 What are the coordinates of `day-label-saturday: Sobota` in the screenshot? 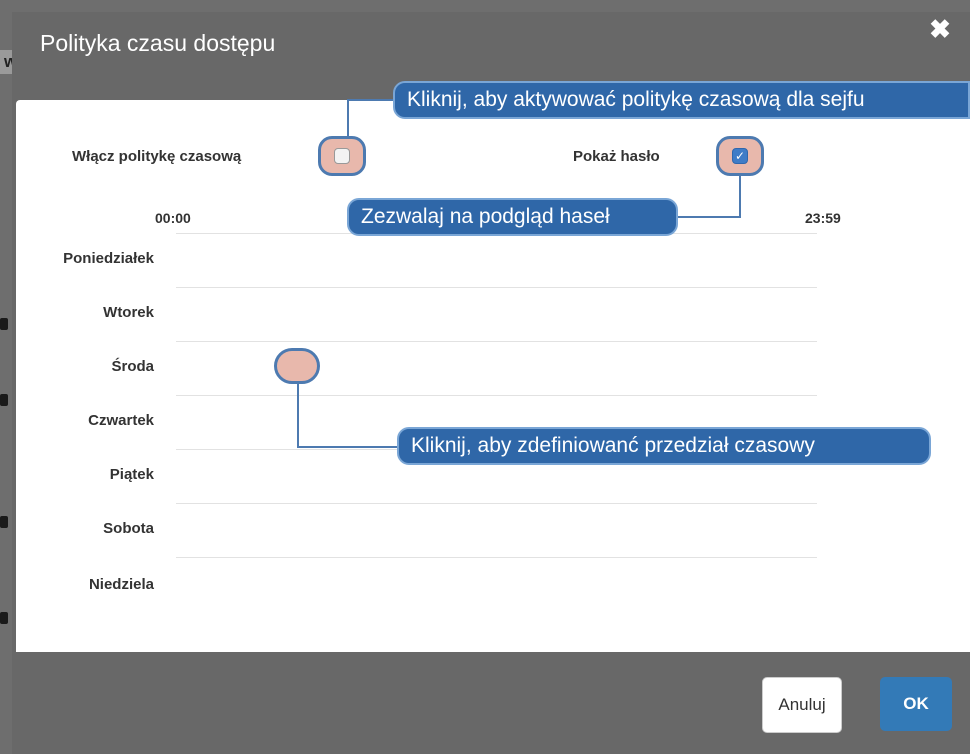 It's located at (128, 528).